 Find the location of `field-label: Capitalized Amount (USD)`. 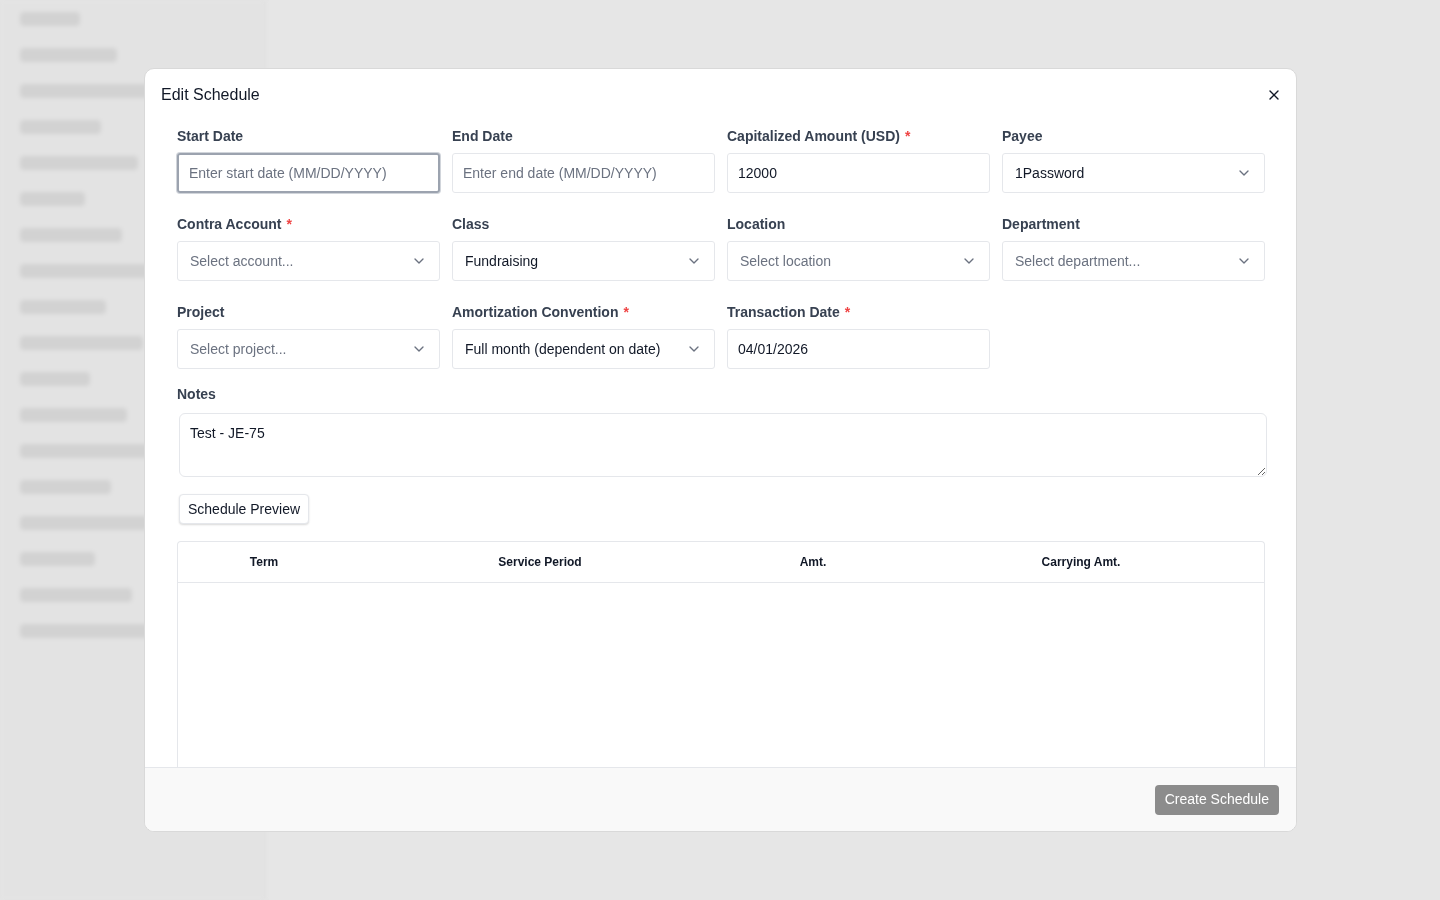

field-label: Capitalized Amount (USD) is located at coordinates (813, 136).